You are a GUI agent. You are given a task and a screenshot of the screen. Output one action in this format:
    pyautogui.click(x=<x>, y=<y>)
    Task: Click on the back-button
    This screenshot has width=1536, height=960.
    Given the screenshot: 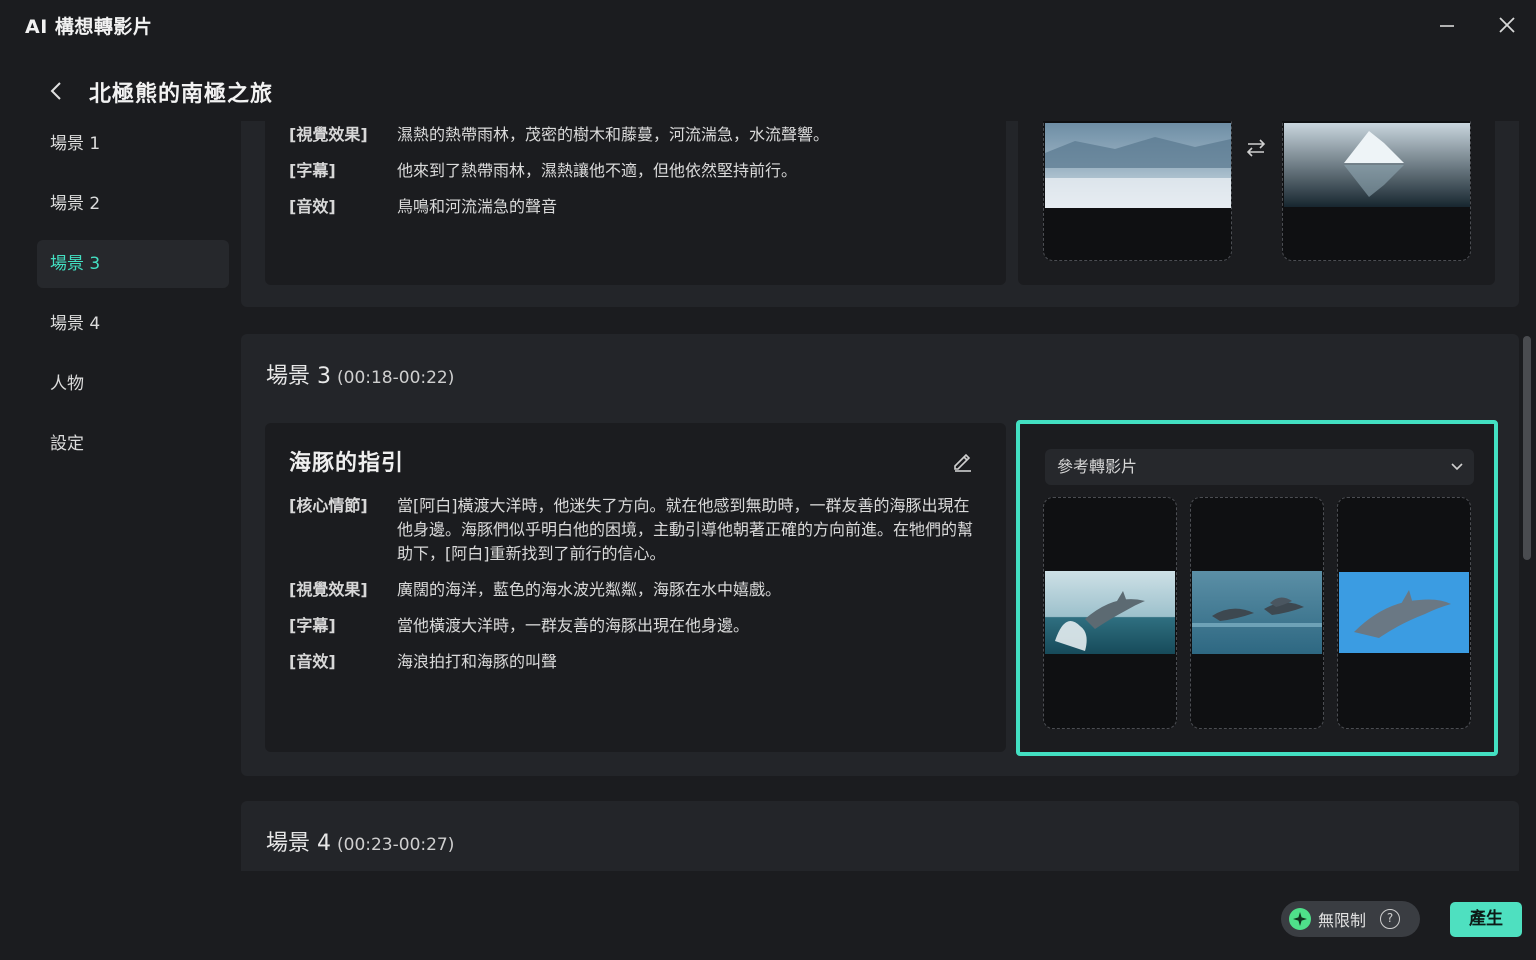 What is the action you would take?
    pyautogui.click(x=56, y=91)
    